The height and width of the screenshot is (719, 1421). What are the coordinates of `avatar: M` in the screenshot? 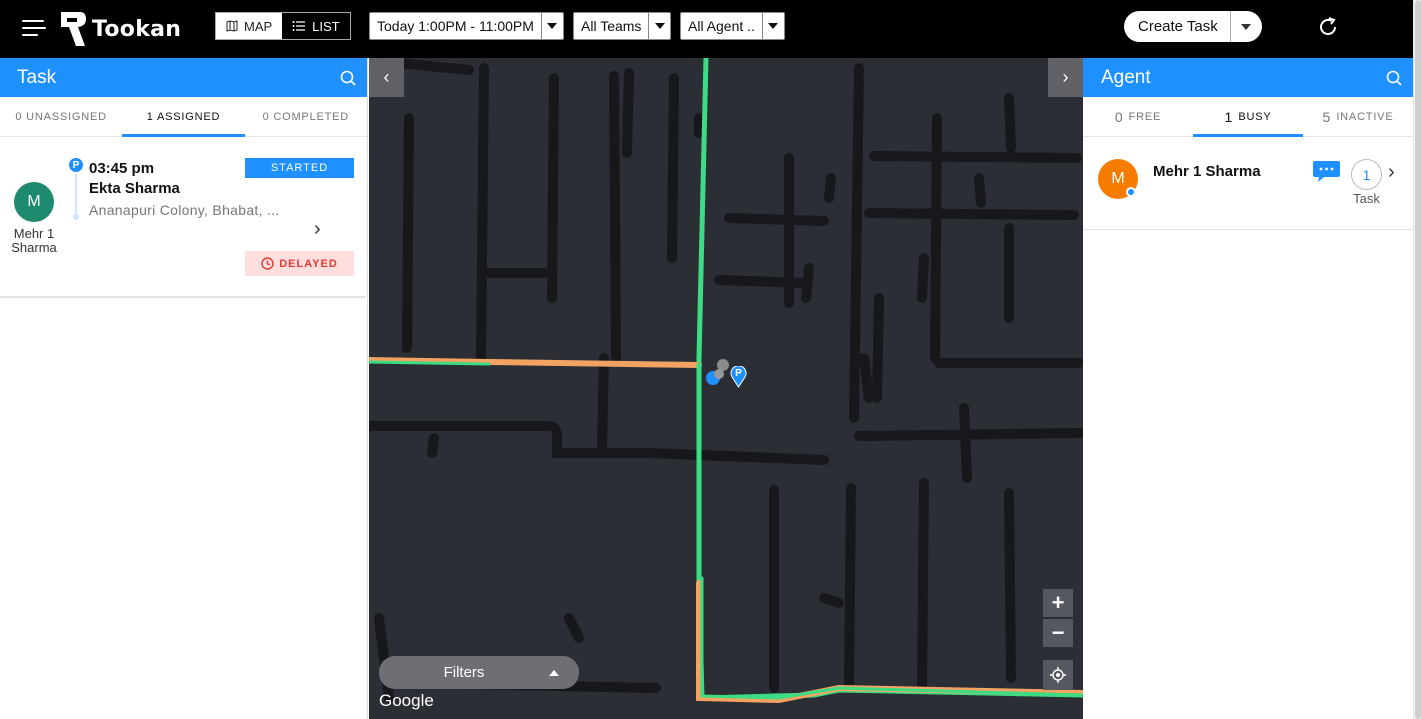 It's located at (34, 202).